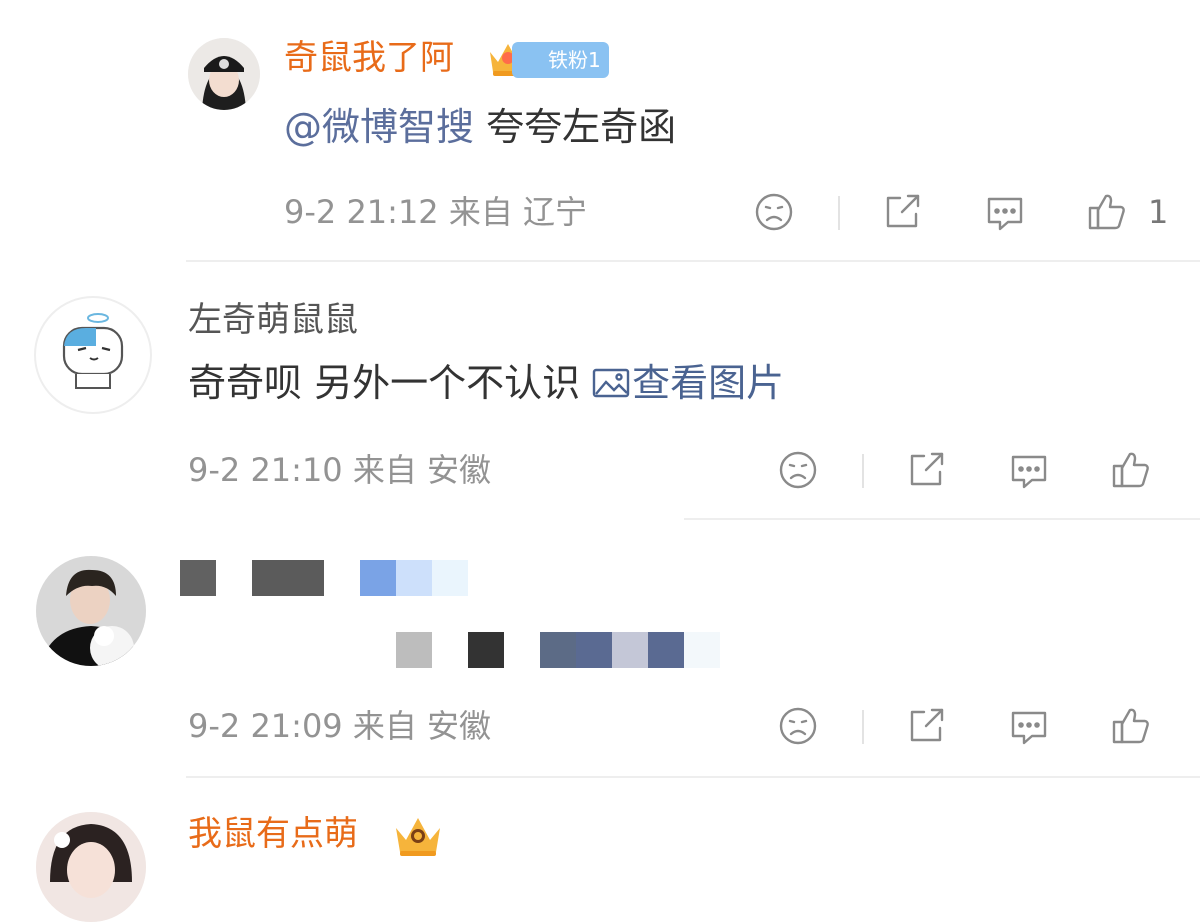  Describe the element at coordinates (560, 60) in the screenshot. I see `fan-badge: 铁粉1` at that location.